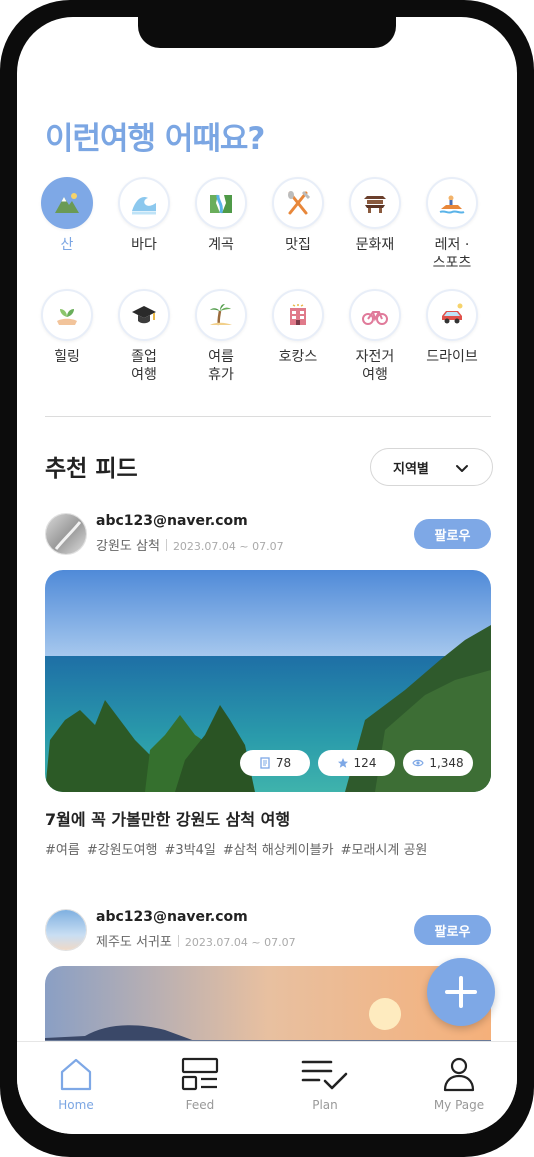 This screenshot has height=1157, width=534. I want to click on stat-posts-count: 78, so click(283, 763).